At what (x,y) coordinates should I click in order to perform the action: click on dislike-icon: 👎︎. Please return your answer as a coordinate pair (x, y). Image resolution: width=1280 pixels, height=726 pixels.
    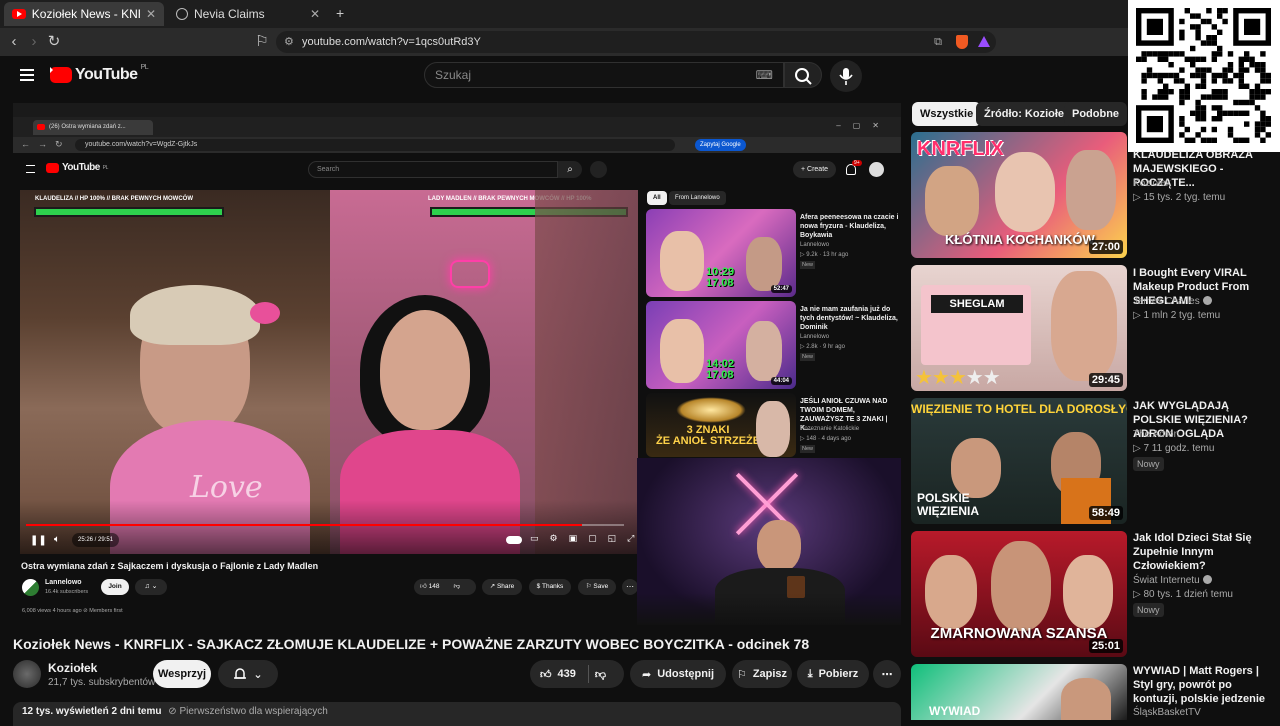
    Looking at the image, I should click on (600, 674).